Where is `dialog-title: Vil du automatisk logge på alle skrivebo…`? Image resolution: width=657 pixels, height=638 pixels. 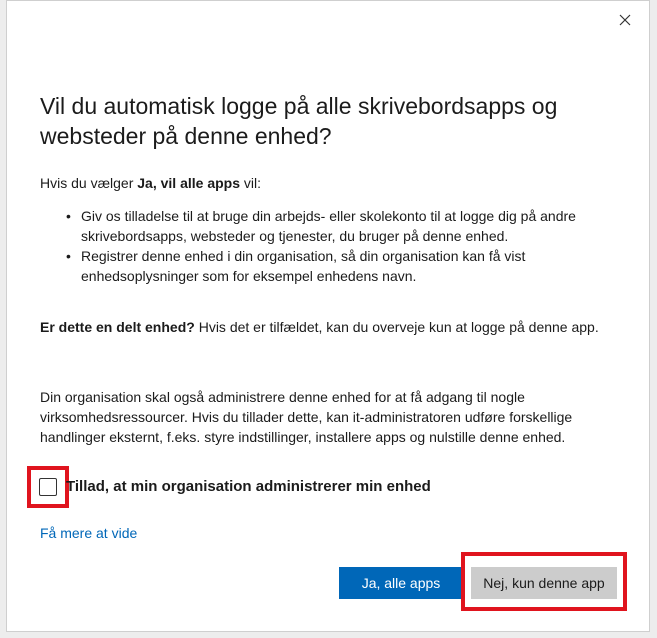 dialog-title: Vil du automatisk logge på alle skrivebo… is located at coordinates (299, 121).